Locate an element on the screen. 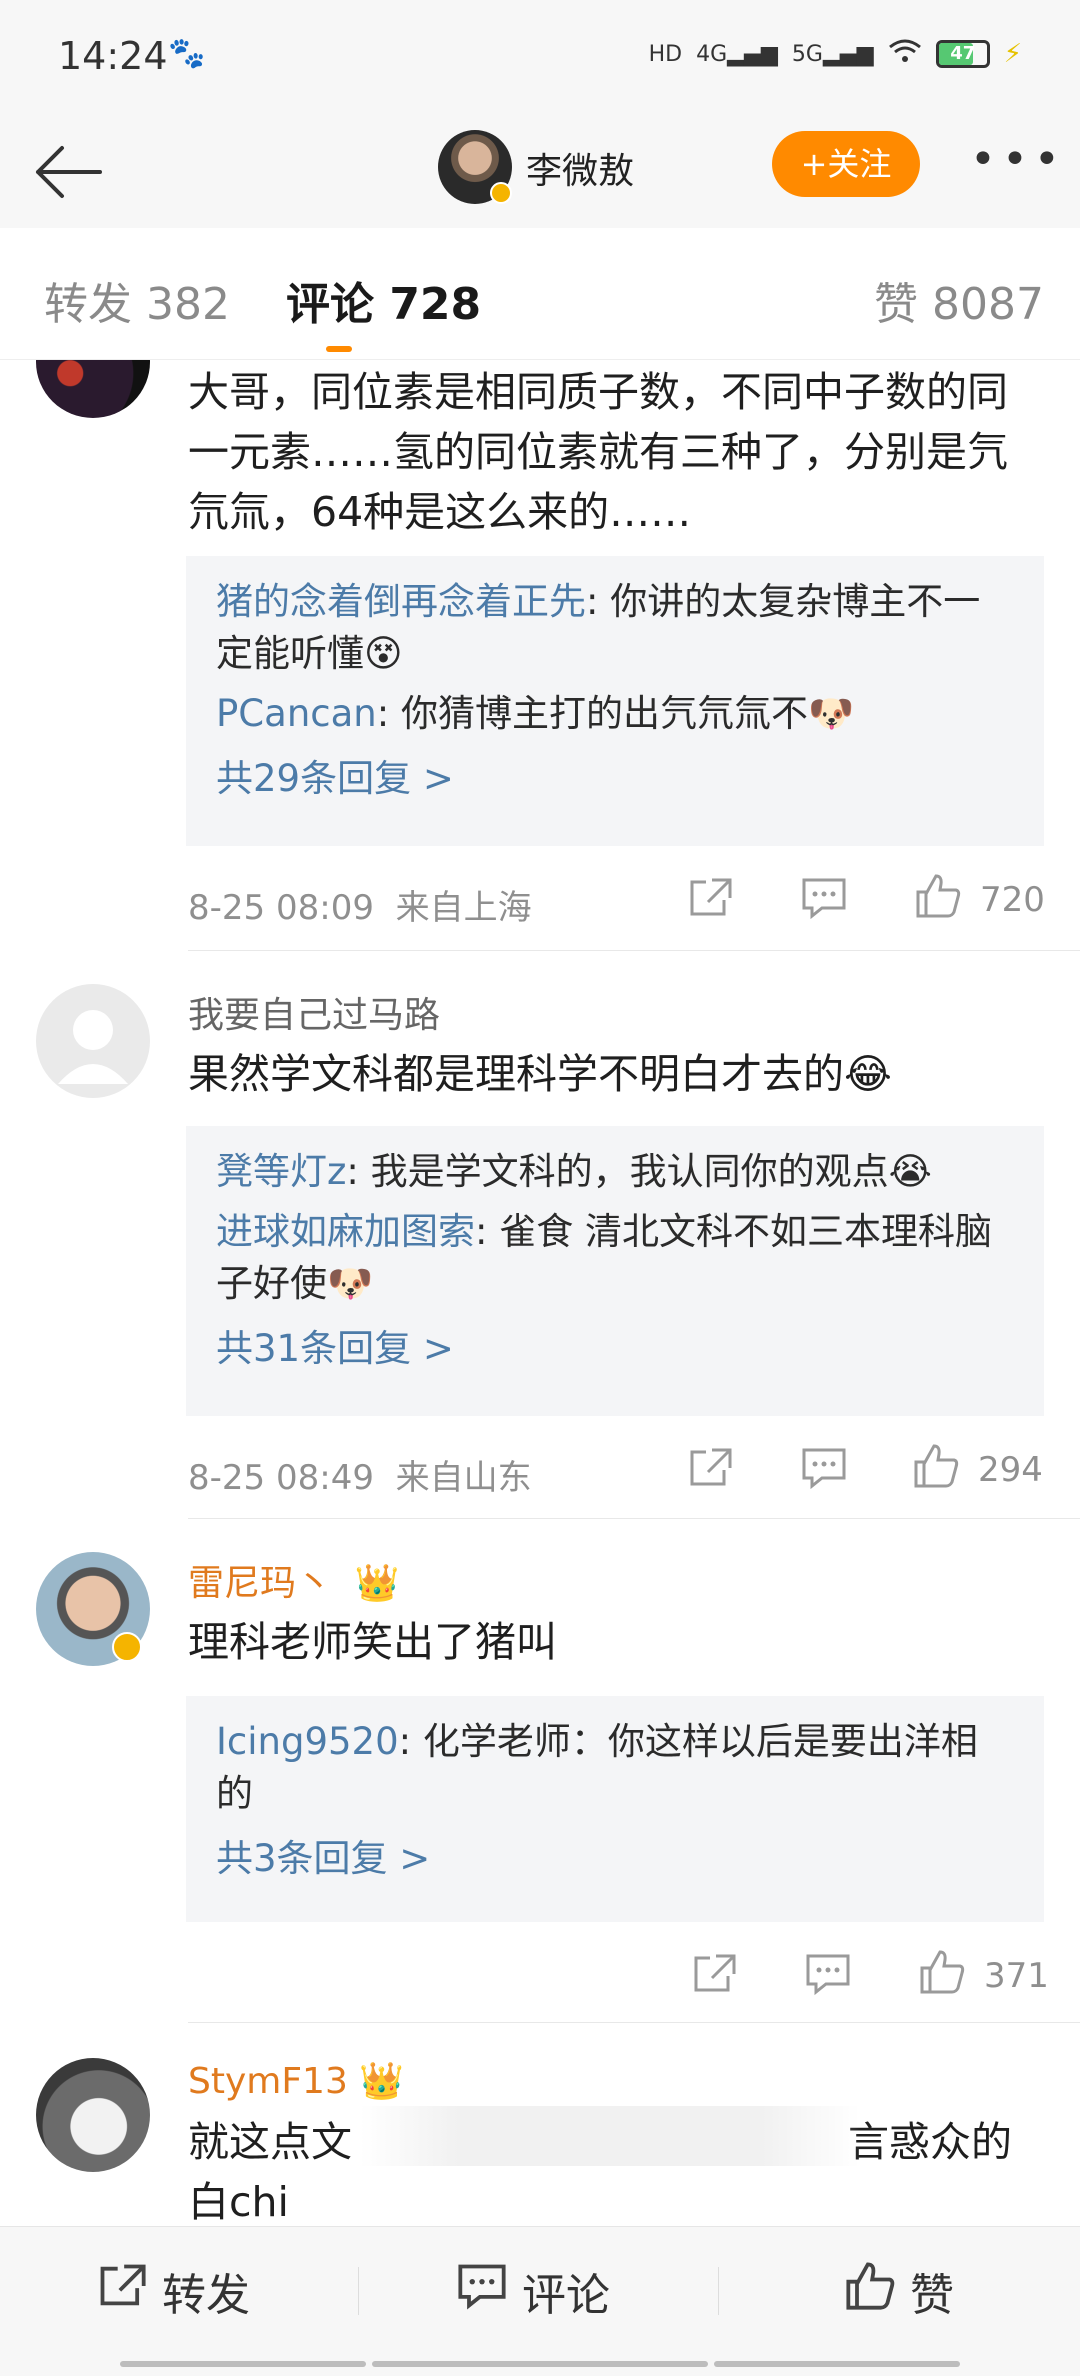  charging-icon: ⚡ is located at coordinates (1012, 54).